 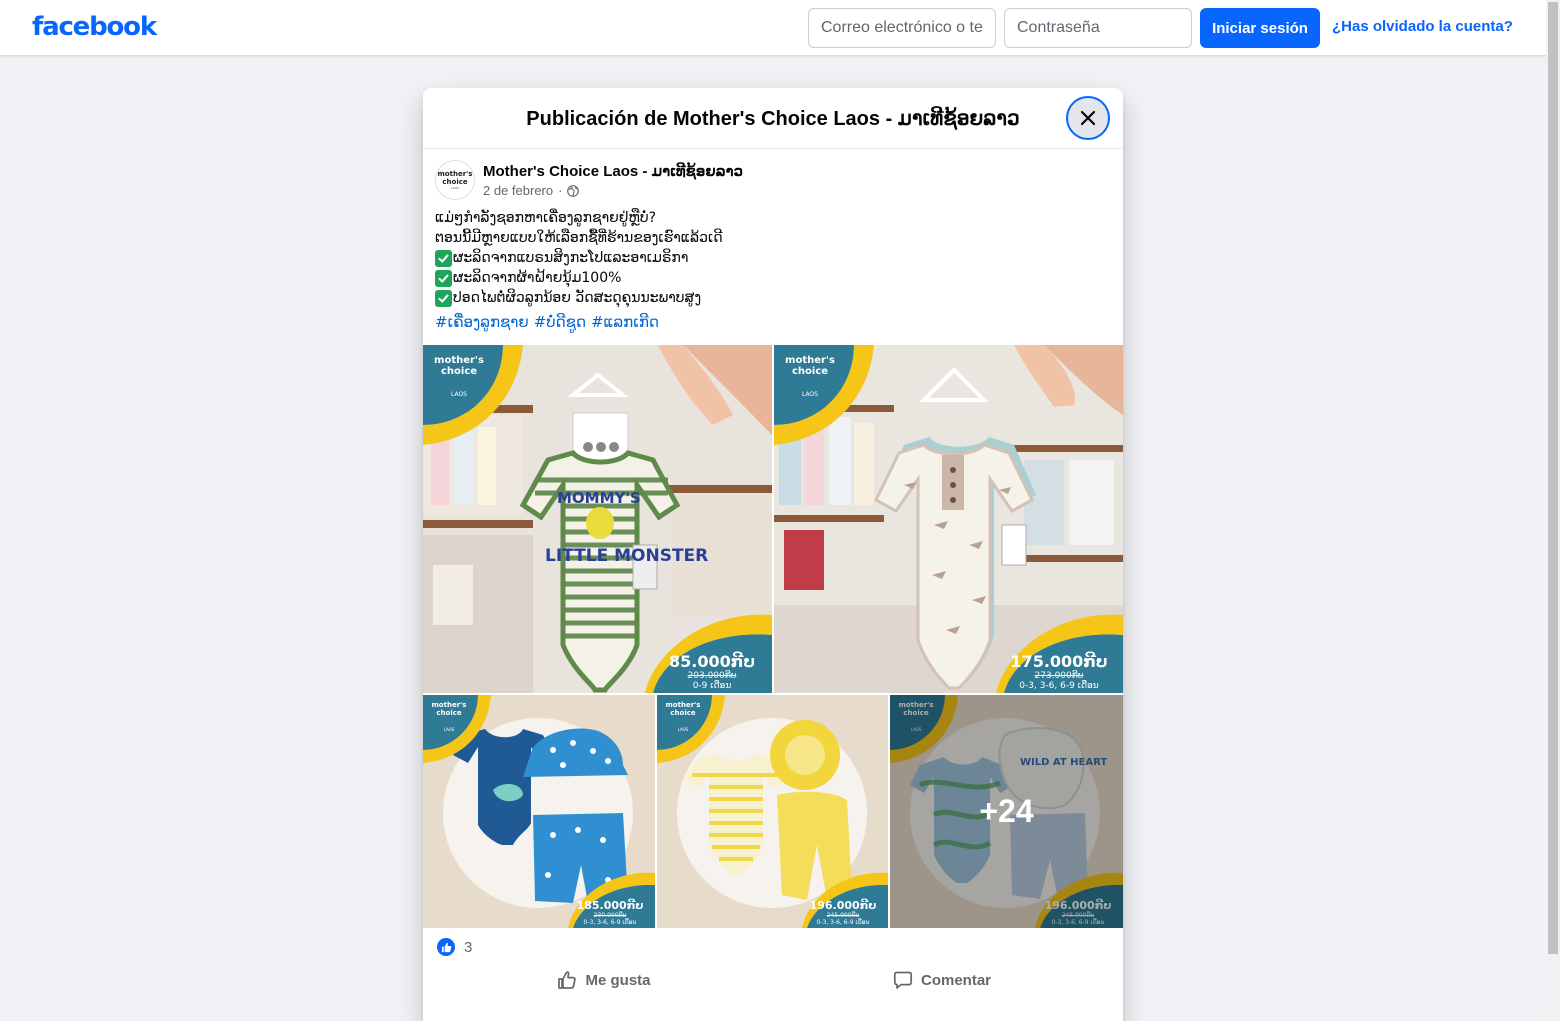 I want to click on checklist-item: ປອດໄພຕໍ່ຜິວລູກນ້ອຍ ວັດສະດຸຄຸນນະພາບສູງ, so click(x=765, y=298).